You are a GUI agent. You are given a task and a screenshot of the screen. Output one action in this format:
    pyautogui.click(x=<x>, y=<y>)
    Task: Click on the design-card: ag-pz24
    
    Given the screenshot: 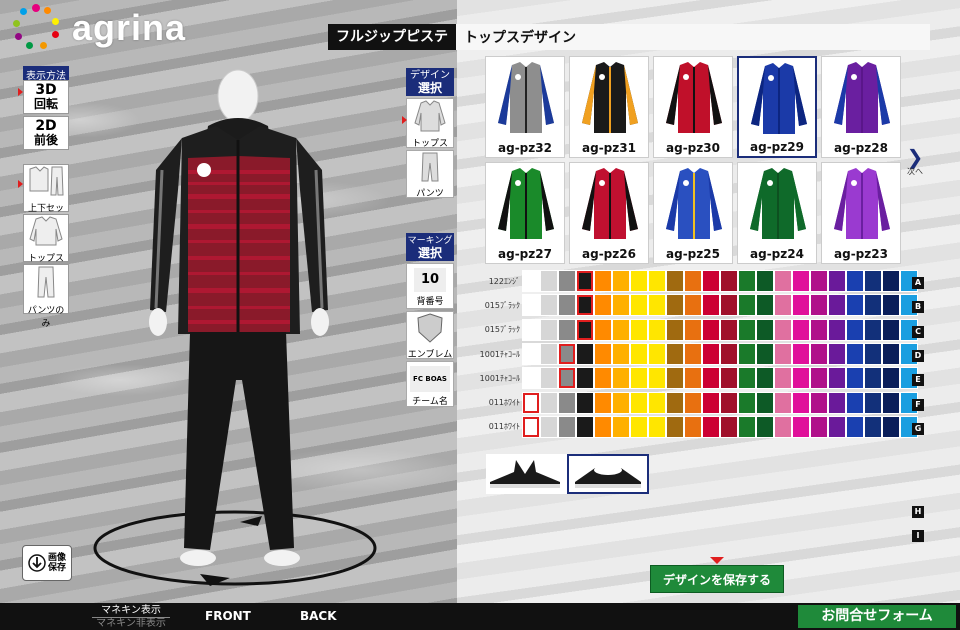 What is the action you would take?
    pyautogui.click(x=777, y=213)
    